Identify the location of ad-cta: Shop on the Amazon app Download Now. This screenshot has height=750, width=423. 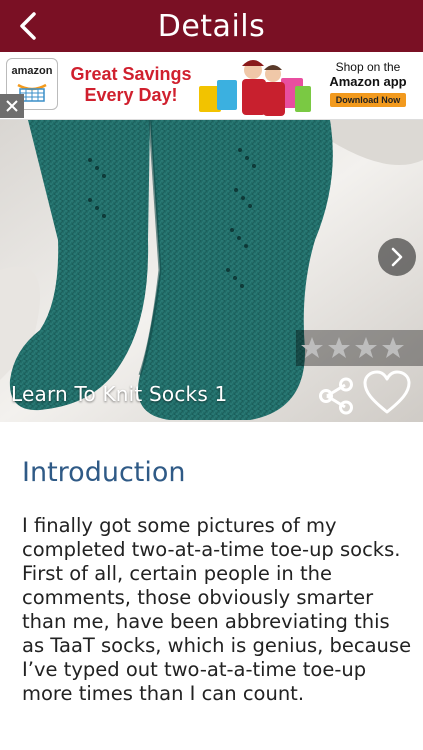
(368, 84).